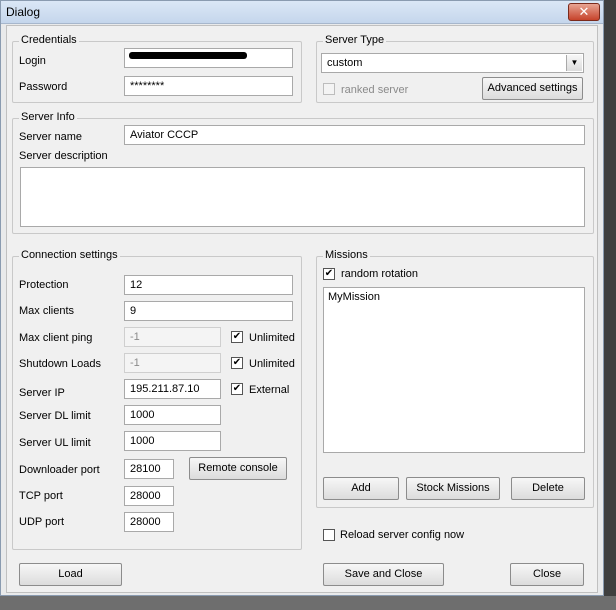 This screenshot has height=610, width=616. Describe the element at coordinates (63, 156) in the screenshot. I see `server-description-label: Server description` at that location.